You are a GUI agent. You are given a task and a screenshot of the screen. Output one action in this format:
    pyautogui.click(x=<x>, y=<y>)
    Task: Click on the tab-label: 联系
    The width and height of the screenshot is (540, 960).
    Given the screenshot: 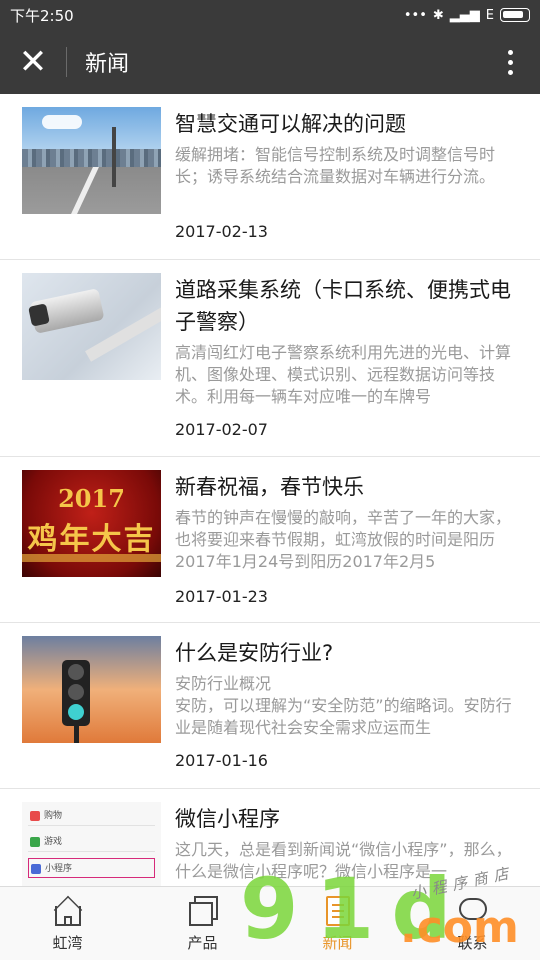 What is the action you would take?
    pyautogui.click(x=472, y=943)
    